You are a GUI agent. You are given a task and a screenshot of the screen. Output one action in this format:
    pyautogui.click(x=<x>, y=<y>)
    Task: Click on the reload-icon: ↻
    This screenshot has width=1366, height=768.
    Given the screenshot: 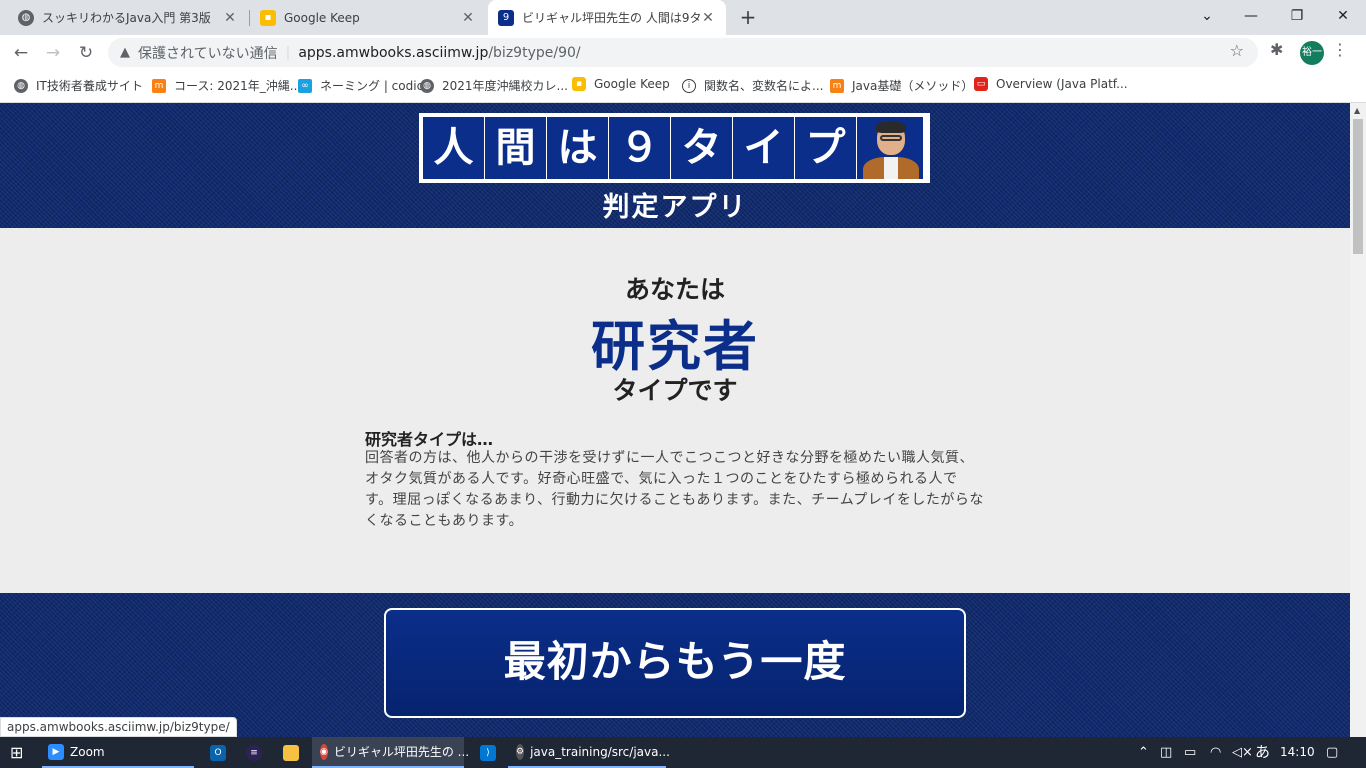 What is the action you would take?
    pyautogui.click(x=86, y=53)
    